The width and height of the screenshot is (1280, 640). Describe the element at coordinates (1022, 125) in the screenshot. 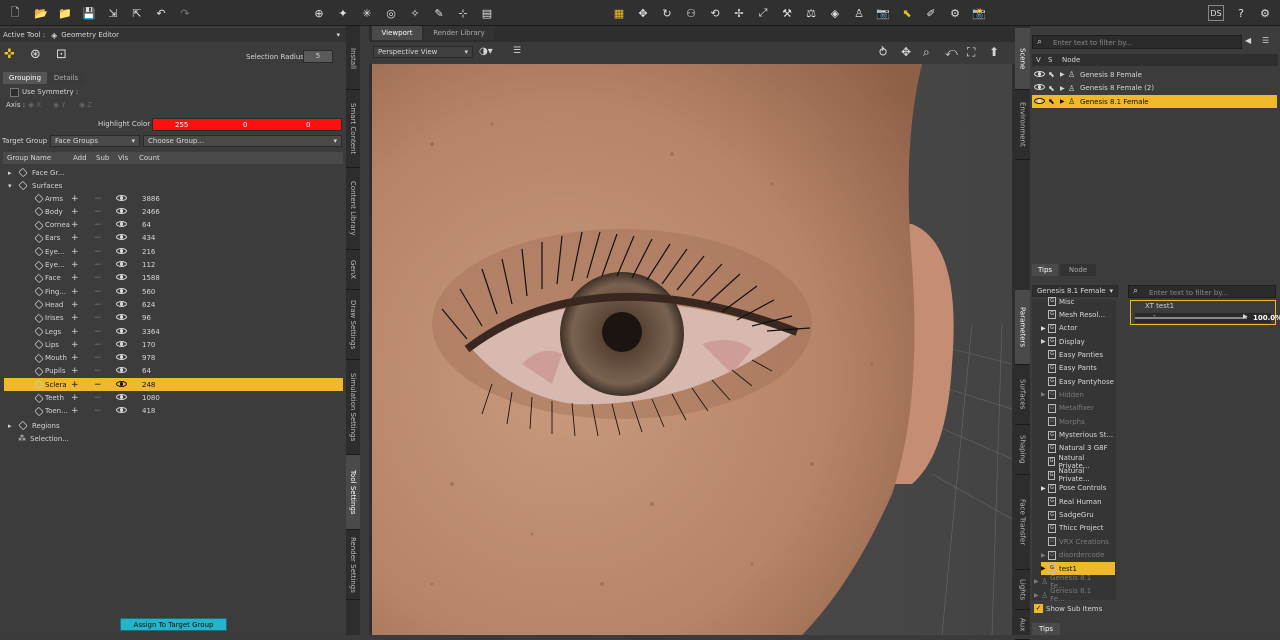

I see `vtab-environment: Environment` at that location.